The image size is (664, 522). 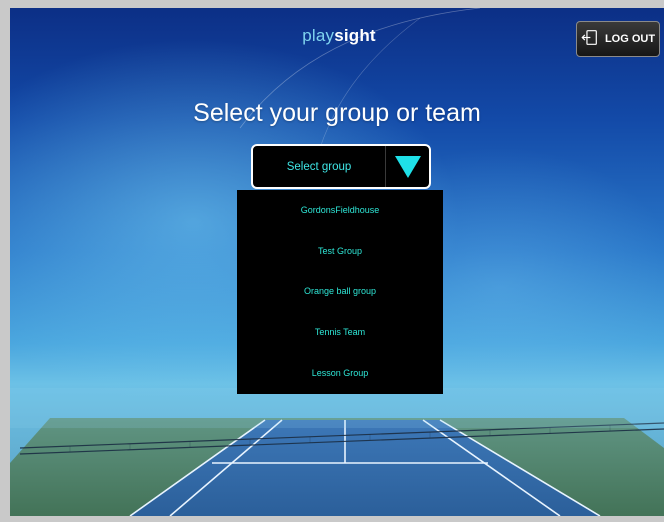 What do you see at coordinates (630, 39) in the screenshot?
I see `logout-label: LOG OUT` at bounding box center [630, 39].